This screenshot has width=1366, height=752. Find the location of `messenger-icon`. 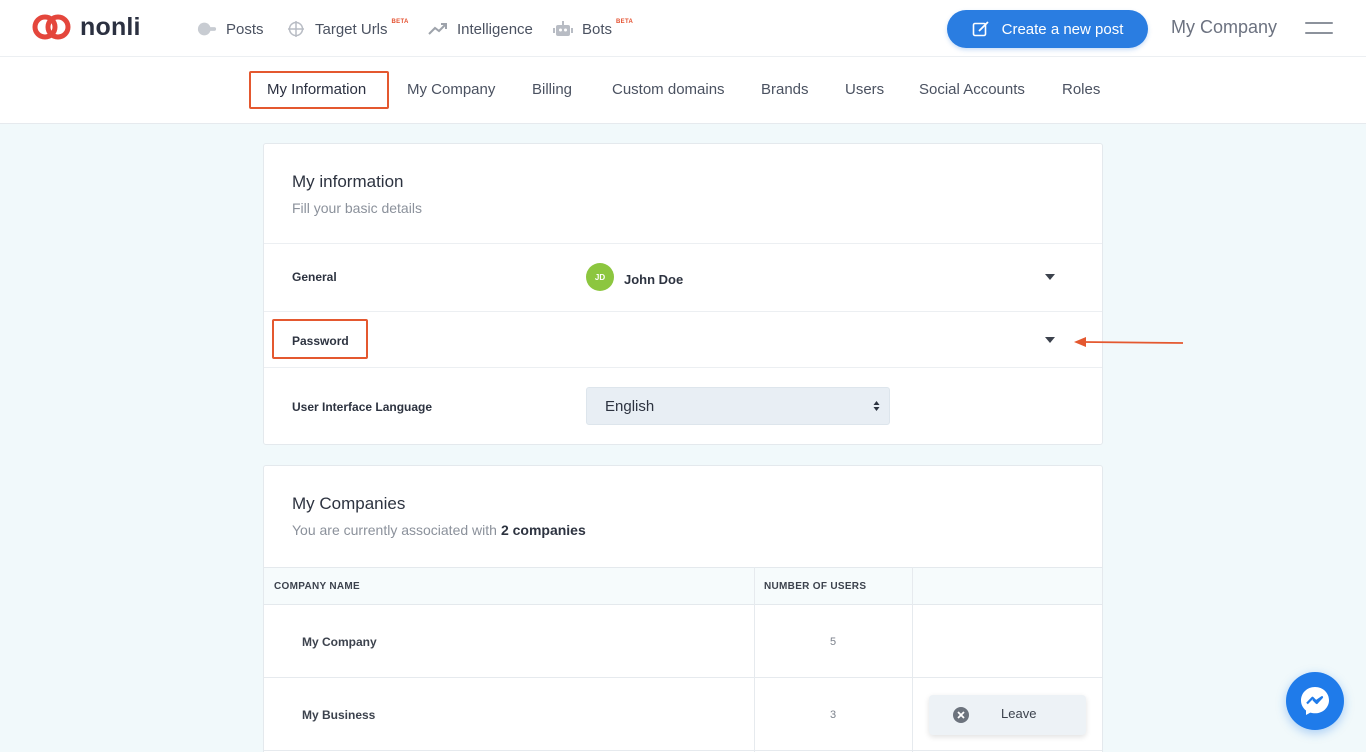

messenger-icon is located at coordinates (1315, 701).